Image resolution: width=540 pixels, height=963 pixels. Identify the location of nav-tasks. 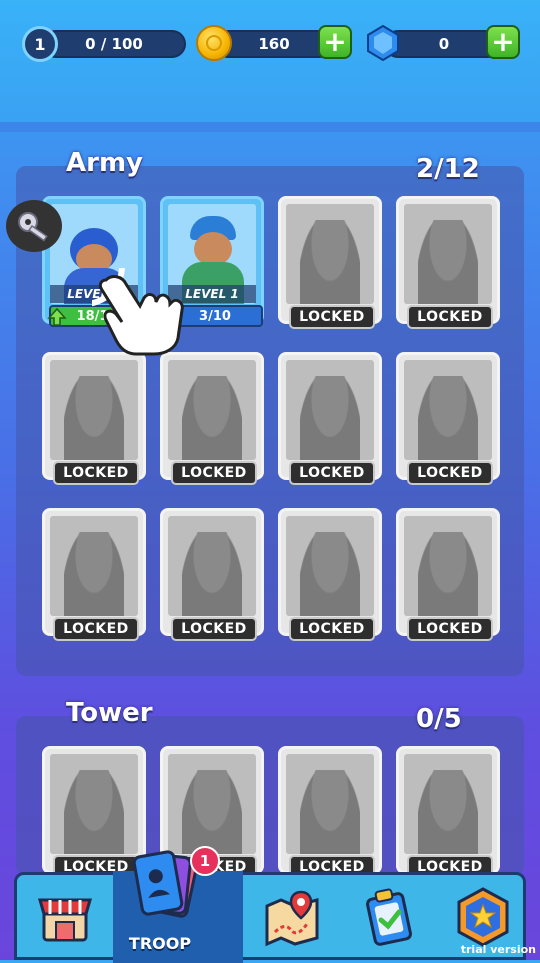
(389, 917).